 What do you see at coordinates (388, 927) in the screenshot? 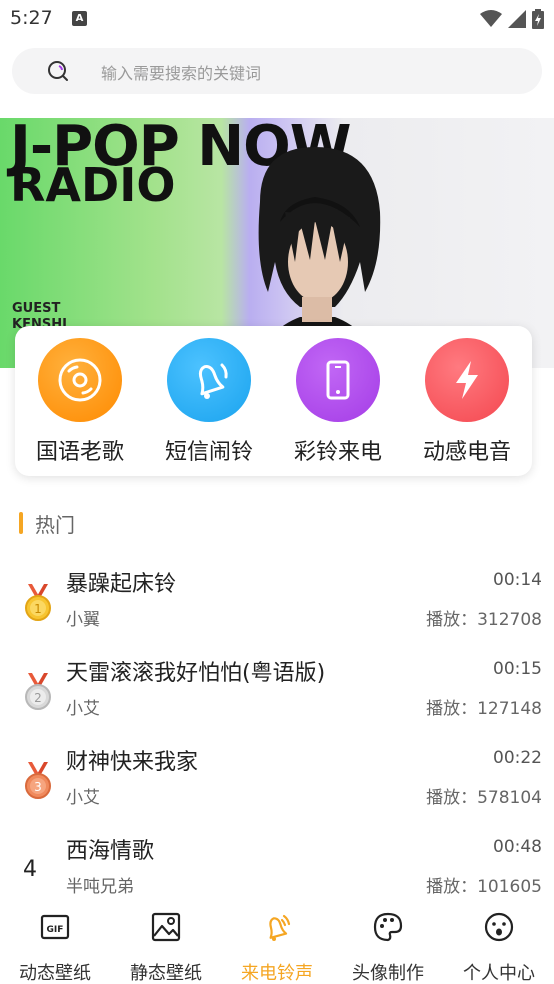
I see `palette-icon` at bounding box center [388, 927].